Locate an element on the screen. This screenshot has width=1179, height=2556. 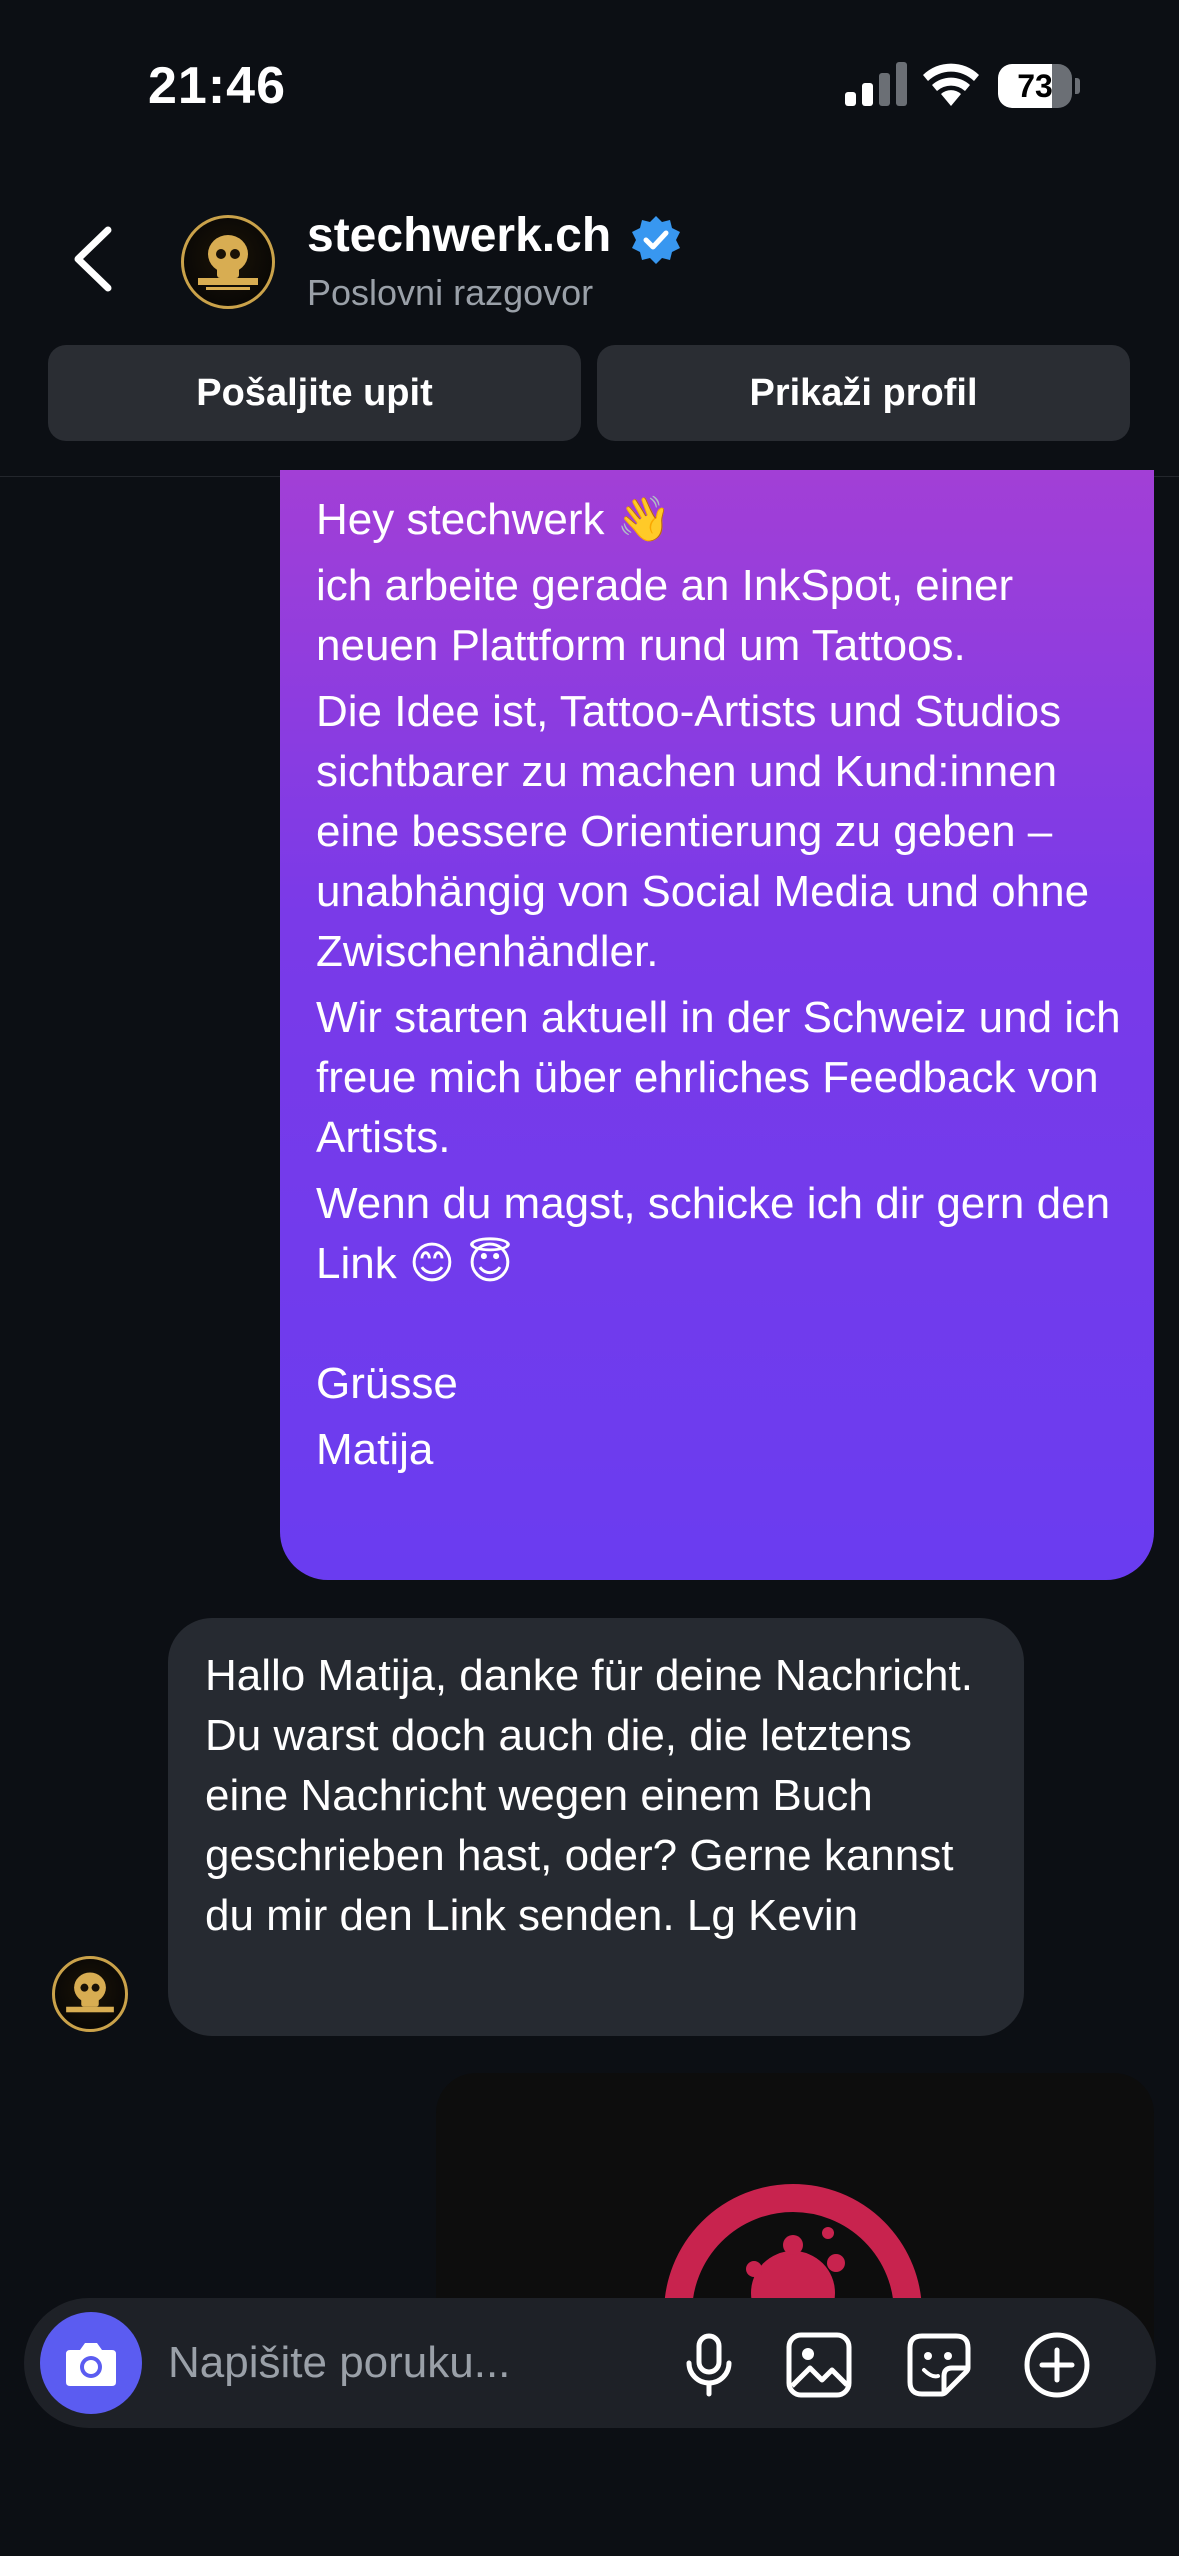
camera-button is located at coordinates (91, 2363).